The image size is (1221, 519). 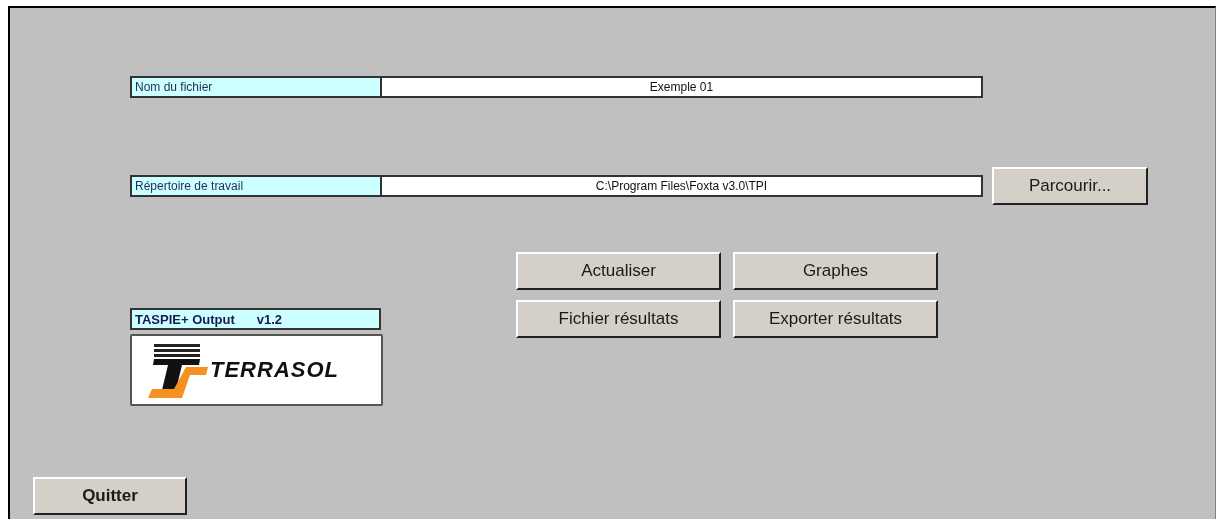 I want to click on product-name: TASPIE+ Output, so click(x=185, y=319).